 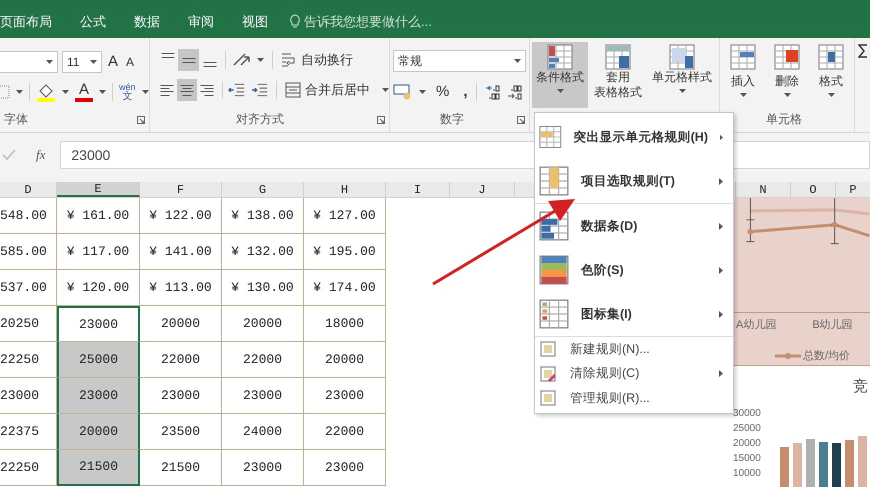 I want to click on axis-tick-label: 10000, so click(x=747, y=474).